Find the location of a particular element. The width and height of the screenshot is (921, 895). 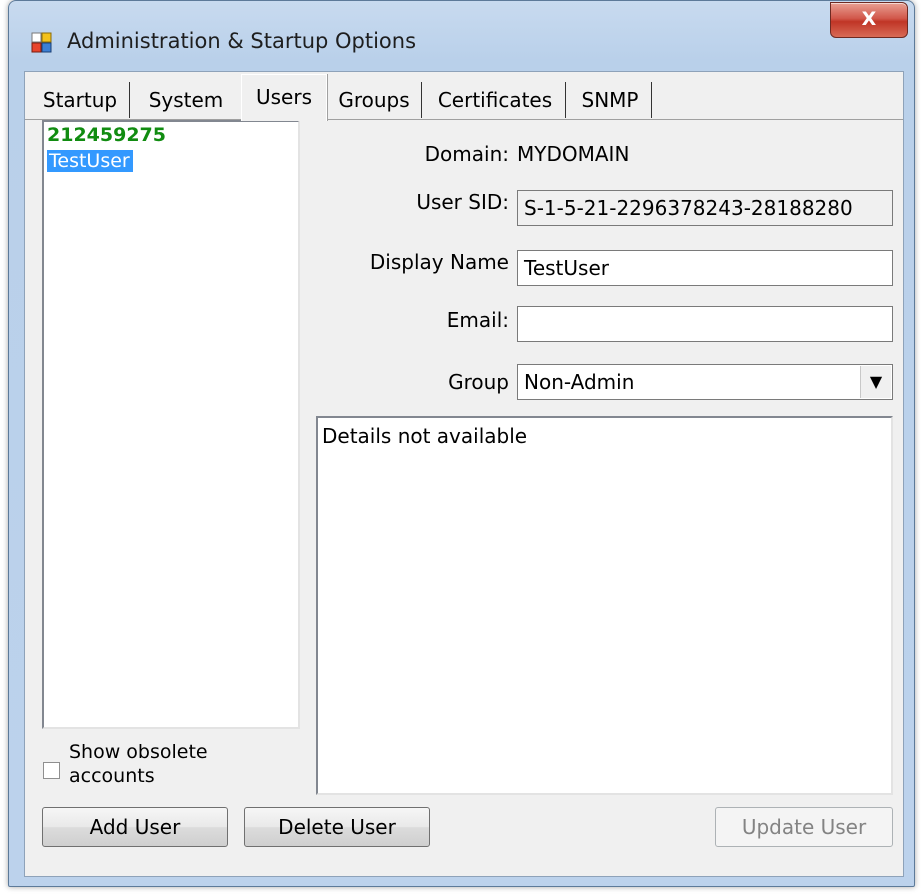

user-item-label: TestUser is located at coordinates (90, 161).